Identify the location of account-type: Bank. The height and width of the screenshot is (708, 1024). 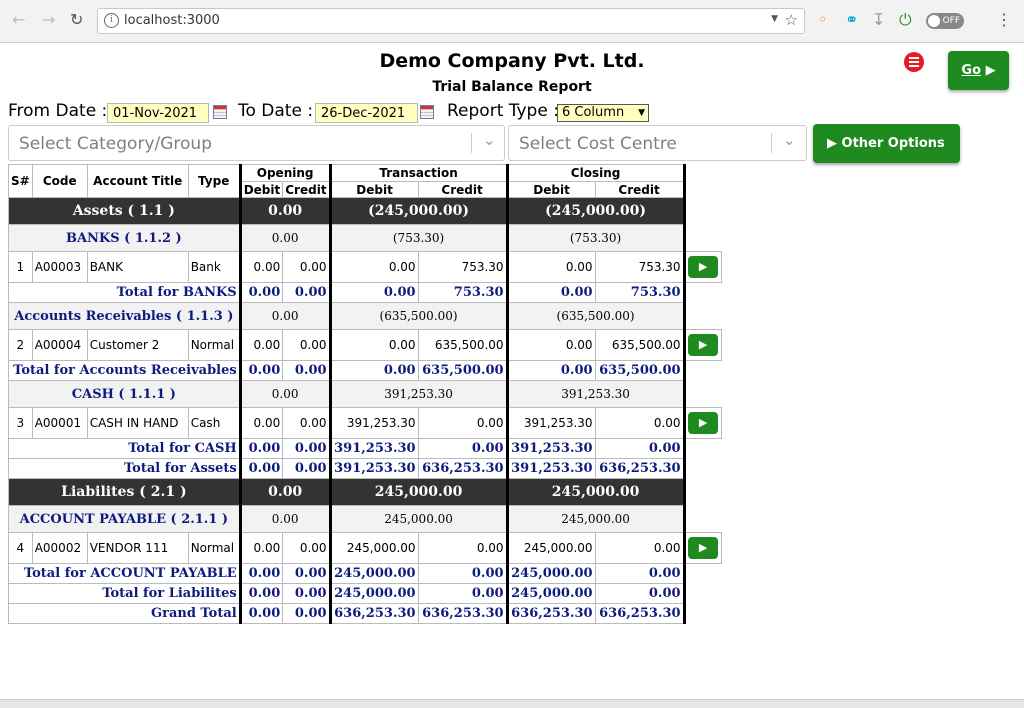
(214, 267).